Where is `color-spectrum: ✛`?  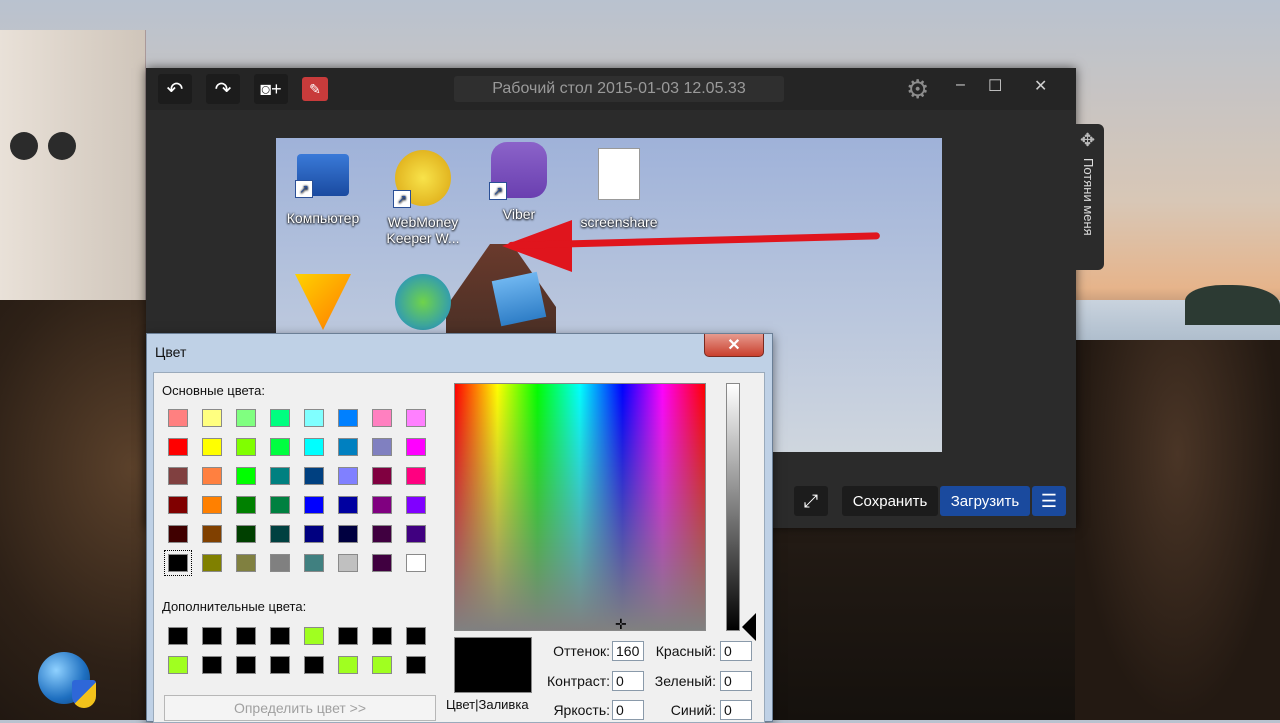
color-spectrum: ✛ is located at coordinates (580, 507).